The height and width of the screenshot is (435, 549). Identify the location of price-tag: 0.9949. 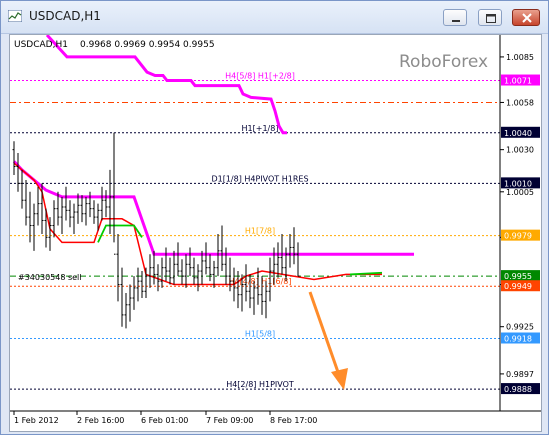
(518, 286).